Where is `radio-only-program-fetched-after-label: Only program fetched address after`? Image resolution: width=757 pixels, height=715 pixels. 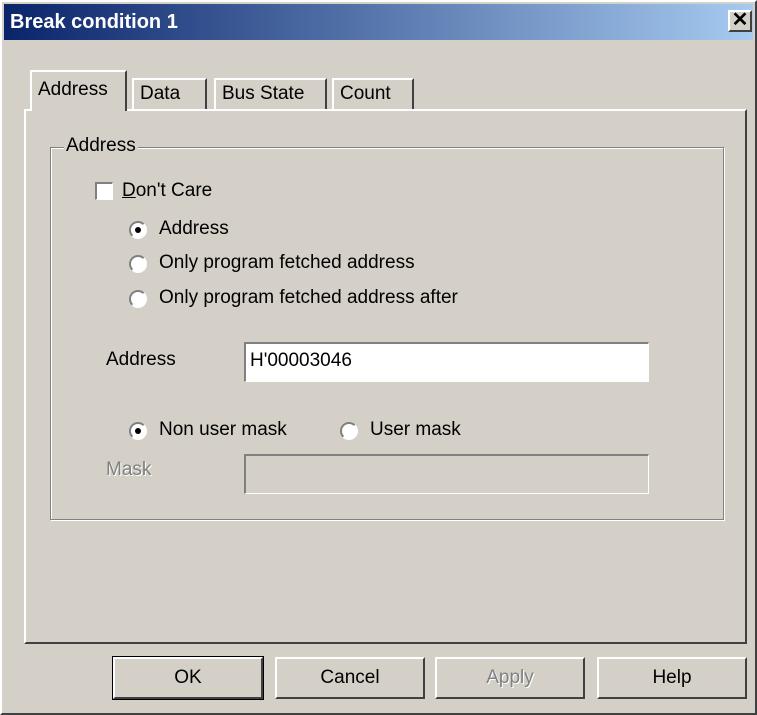
radio-only-program-fetched-after-label: Only program fetched address after is located at coordinates (308, 298).